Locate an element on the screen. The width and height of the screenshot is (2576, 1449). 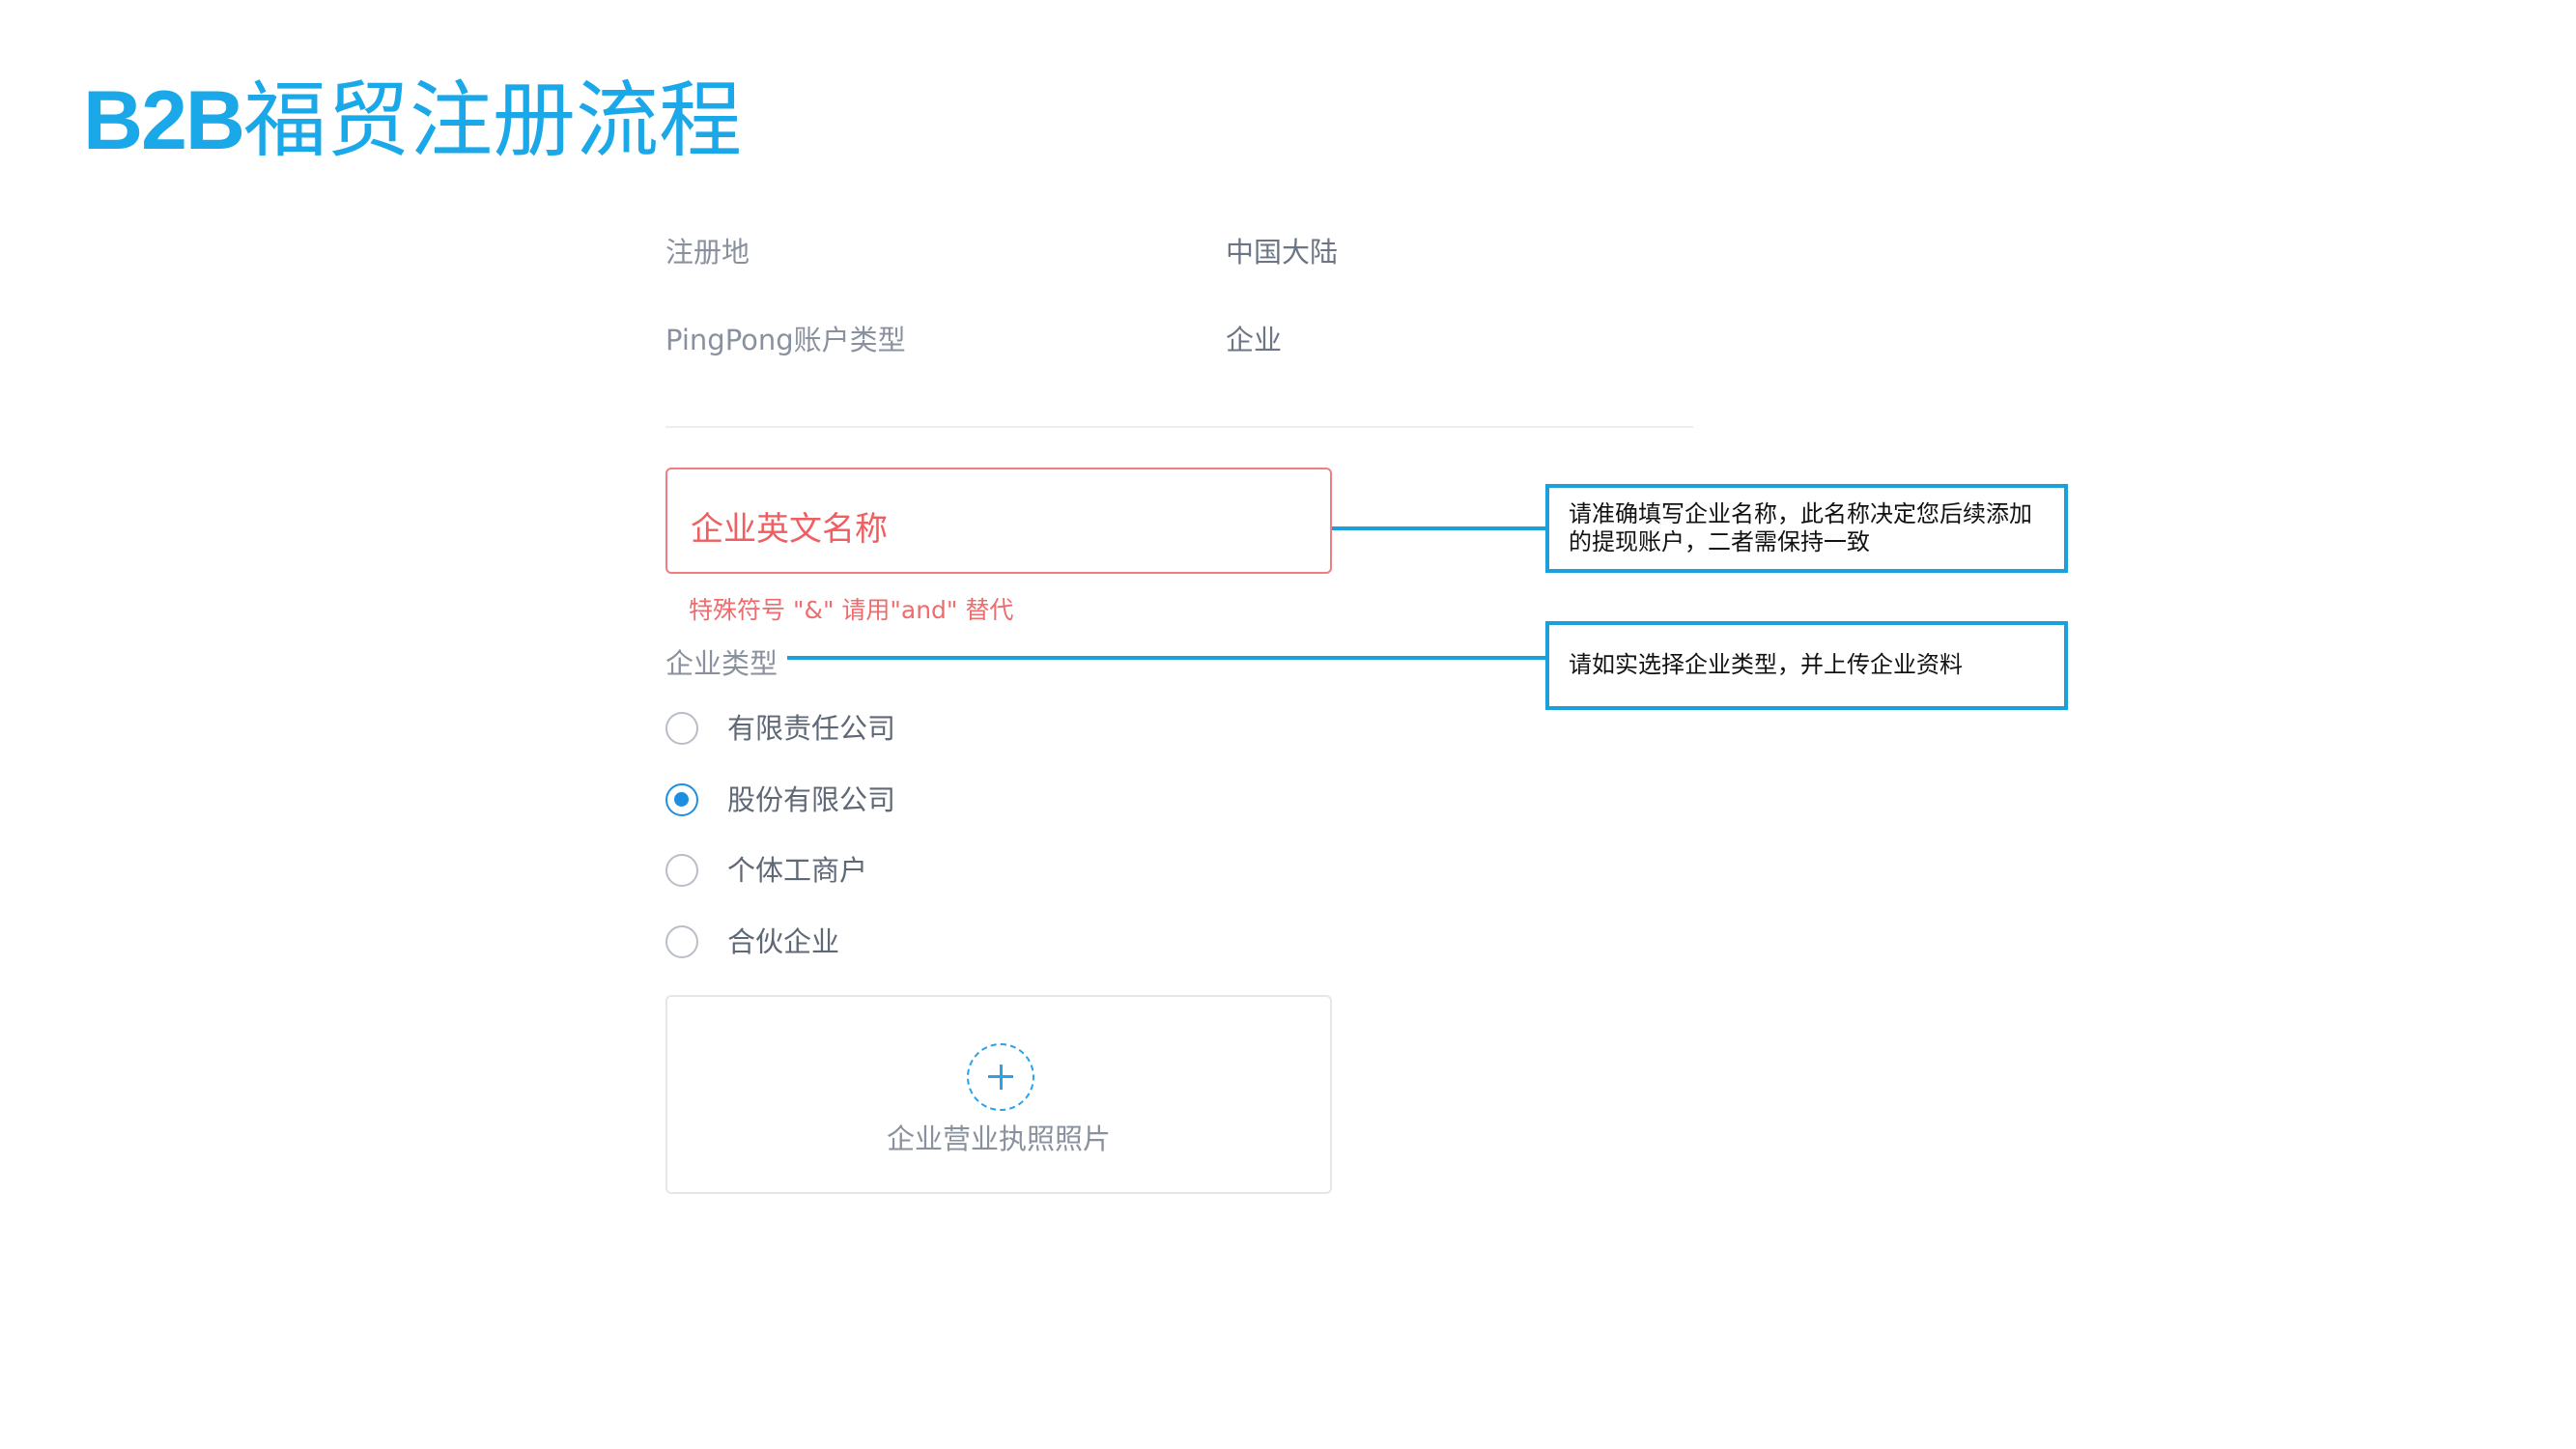
account-type-value: 企业 is located at coordinates (1254, 340).